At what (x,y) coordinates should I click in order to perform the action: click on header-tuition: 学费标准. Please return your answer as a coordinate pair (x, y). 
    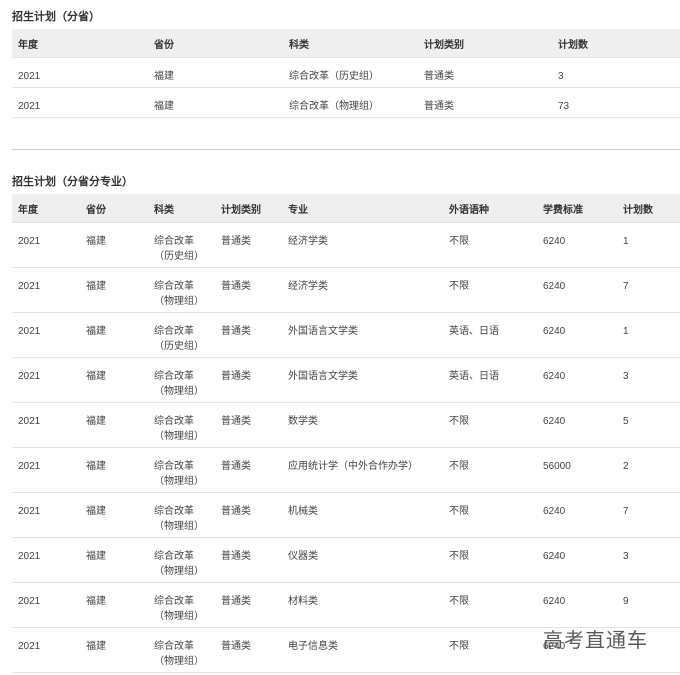
    Looking at the image, I should click on (577, 208).